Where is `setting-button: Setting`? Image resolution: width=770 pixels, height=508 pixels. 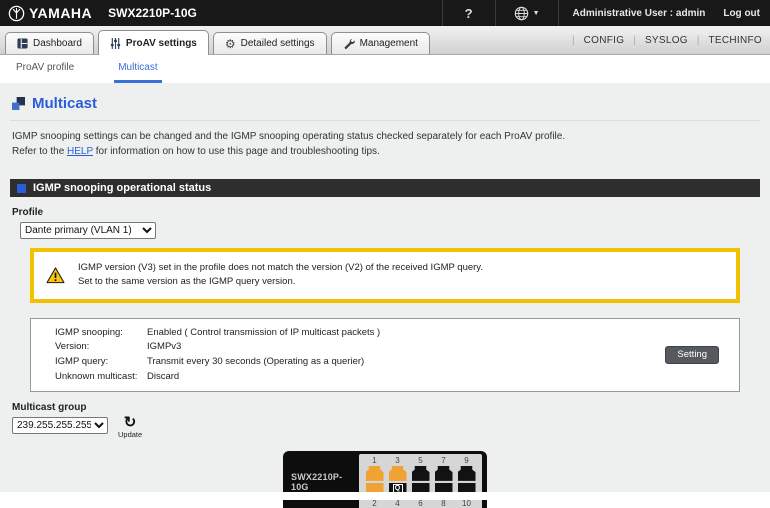 setting-button: Setting is located at coordinates (692, 354).